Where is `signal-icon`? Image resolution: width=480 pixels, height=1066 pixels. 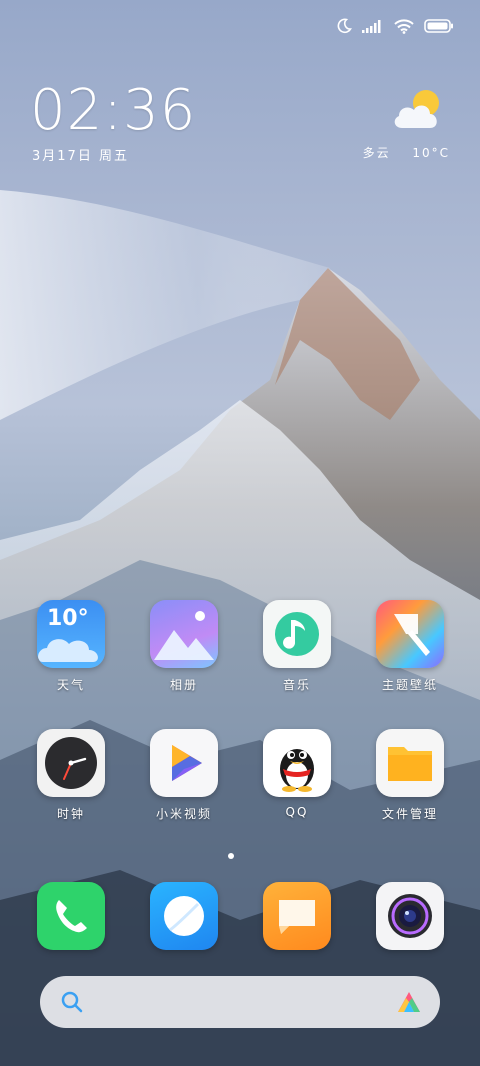
signal-icon is located at coordinates (371, 26).